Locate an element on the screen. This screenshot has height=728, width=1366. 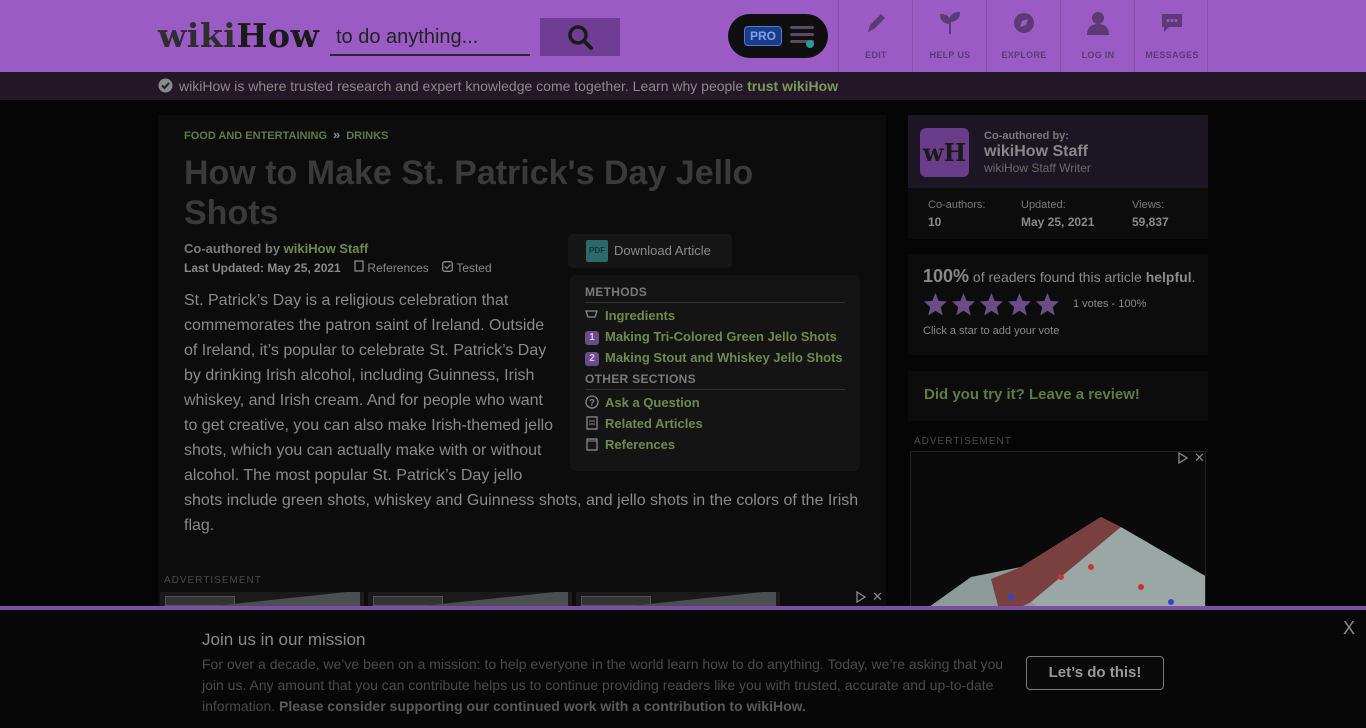
trust-wikihow-link: trust wikiHow is located at coordinates (792, 86).